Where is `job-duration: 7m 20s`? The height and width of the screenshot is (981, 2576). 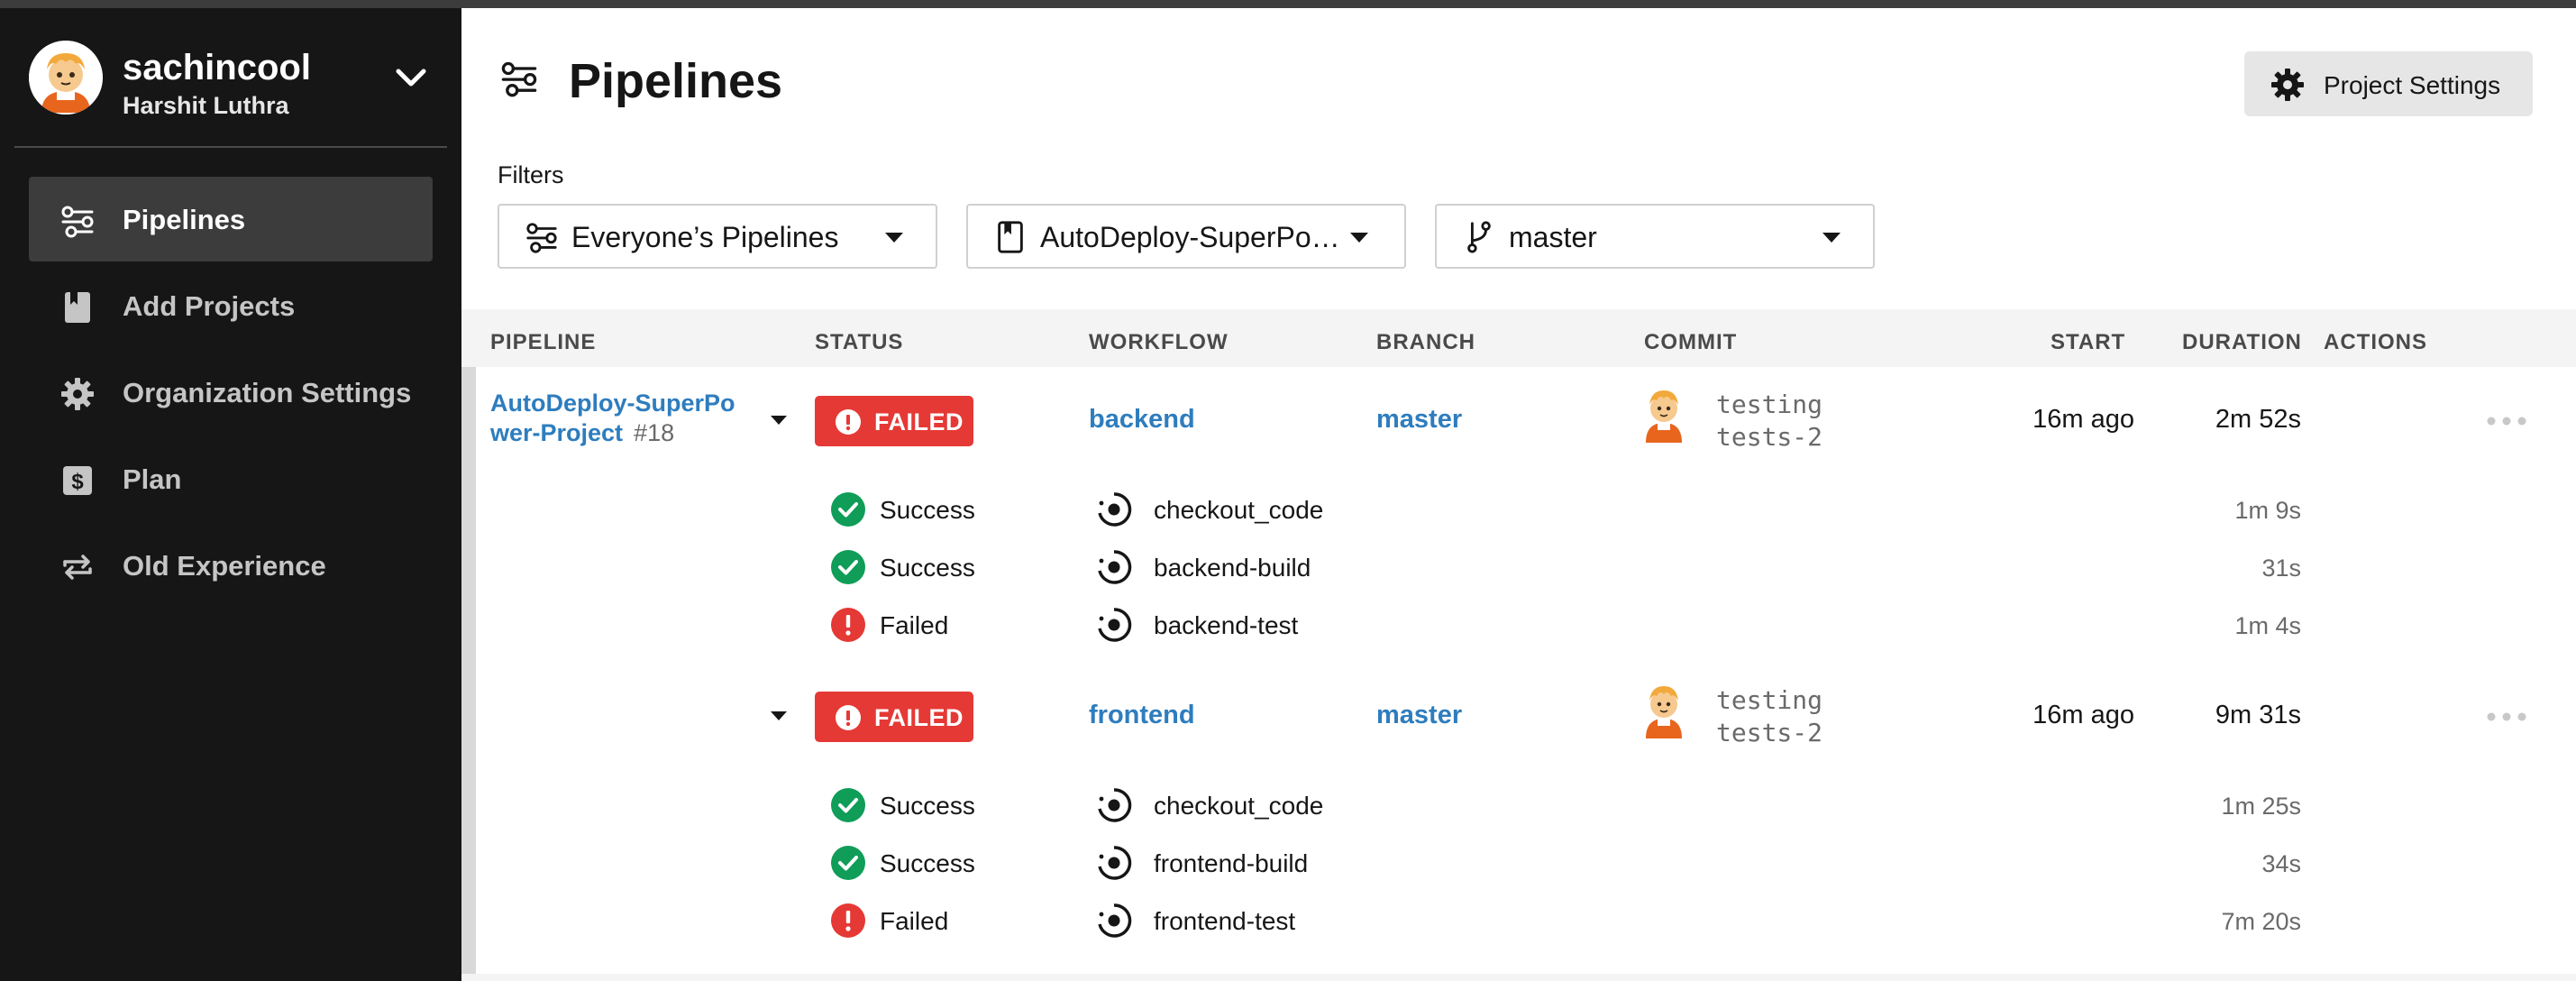 job-duration: 7m 20s is located at coordinates (2261, 921).